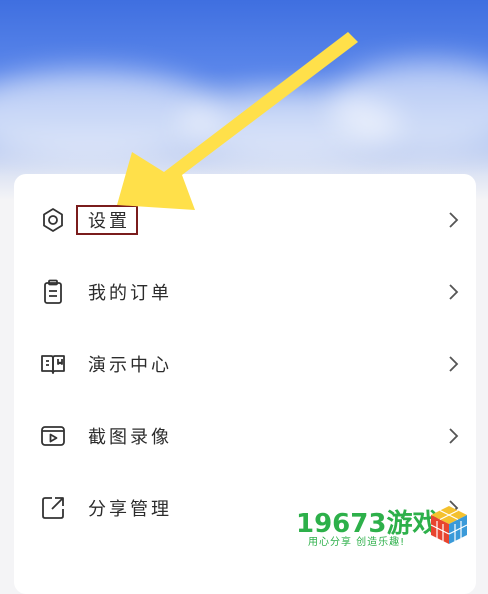 The image size is (488, 594). Describe the element at coordinates (130, 509) in the screenshot. I see `menu-item-label: 分享管理` at that location.